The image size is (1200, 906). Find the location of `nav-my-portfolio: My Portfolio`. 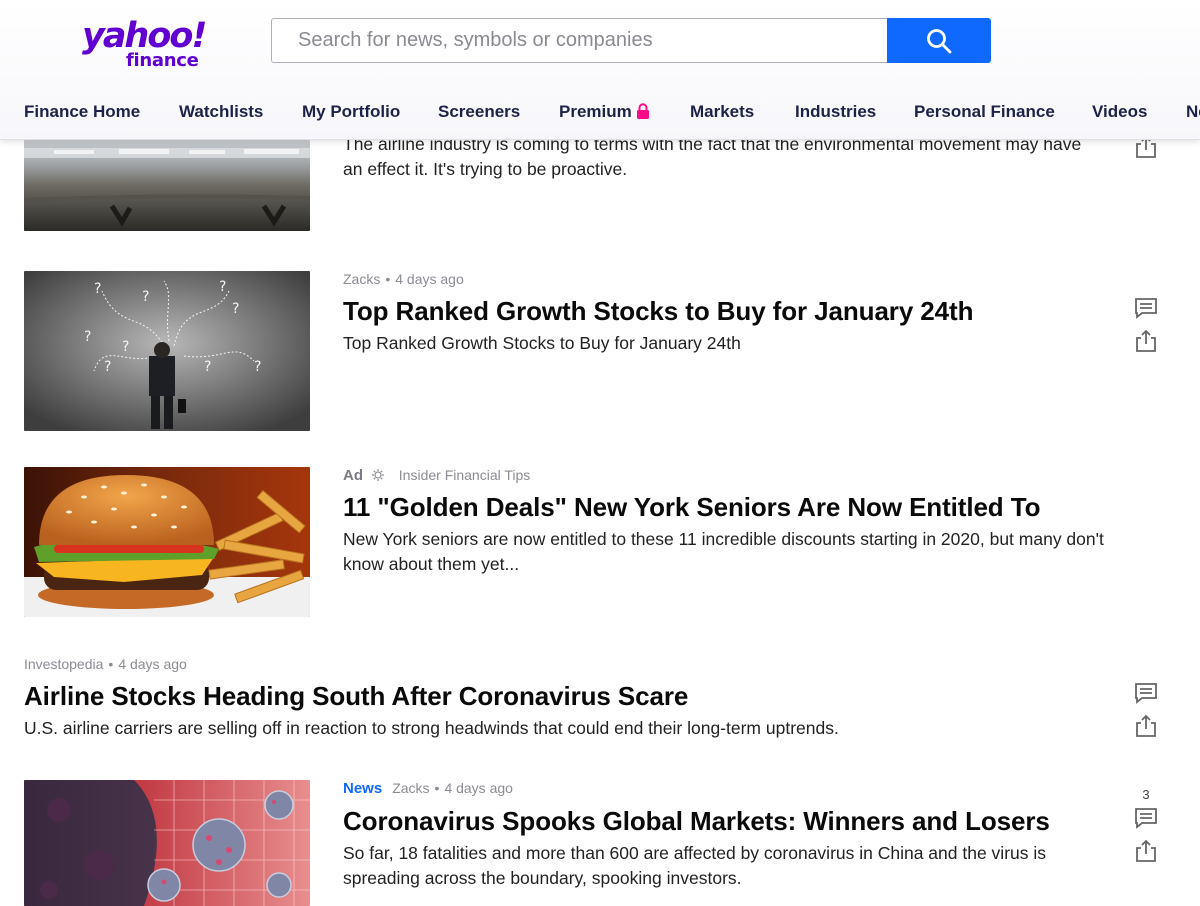

nav-my-portfolio: My Portfolio is located at coordinates (351, 112).